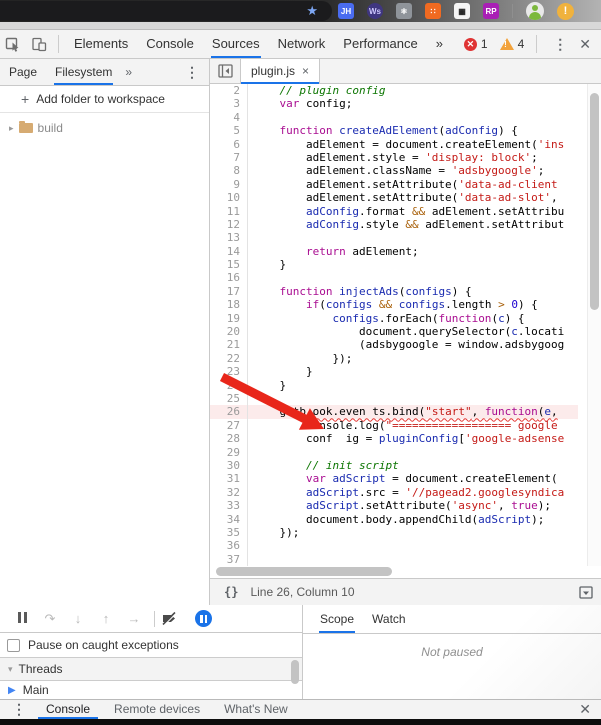 The height and width of the screenshot is (725, 601). Describe the element at coordinates (157, 710) in the screenshot. I see `drawer-tab-remote-devices: Remote devices` at that location.